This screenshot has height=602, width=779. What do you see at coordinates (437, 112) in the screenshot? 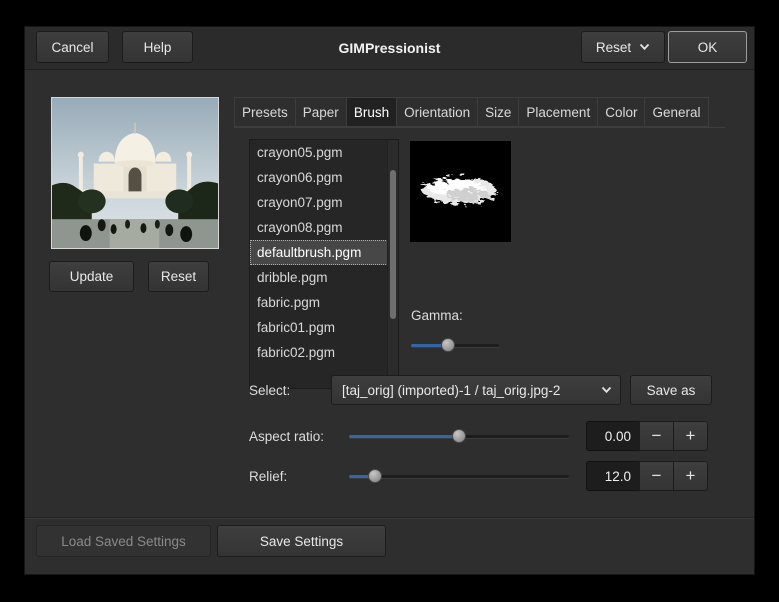
I see `tab-orientation: Orientation` at bounding box center [437, 112].